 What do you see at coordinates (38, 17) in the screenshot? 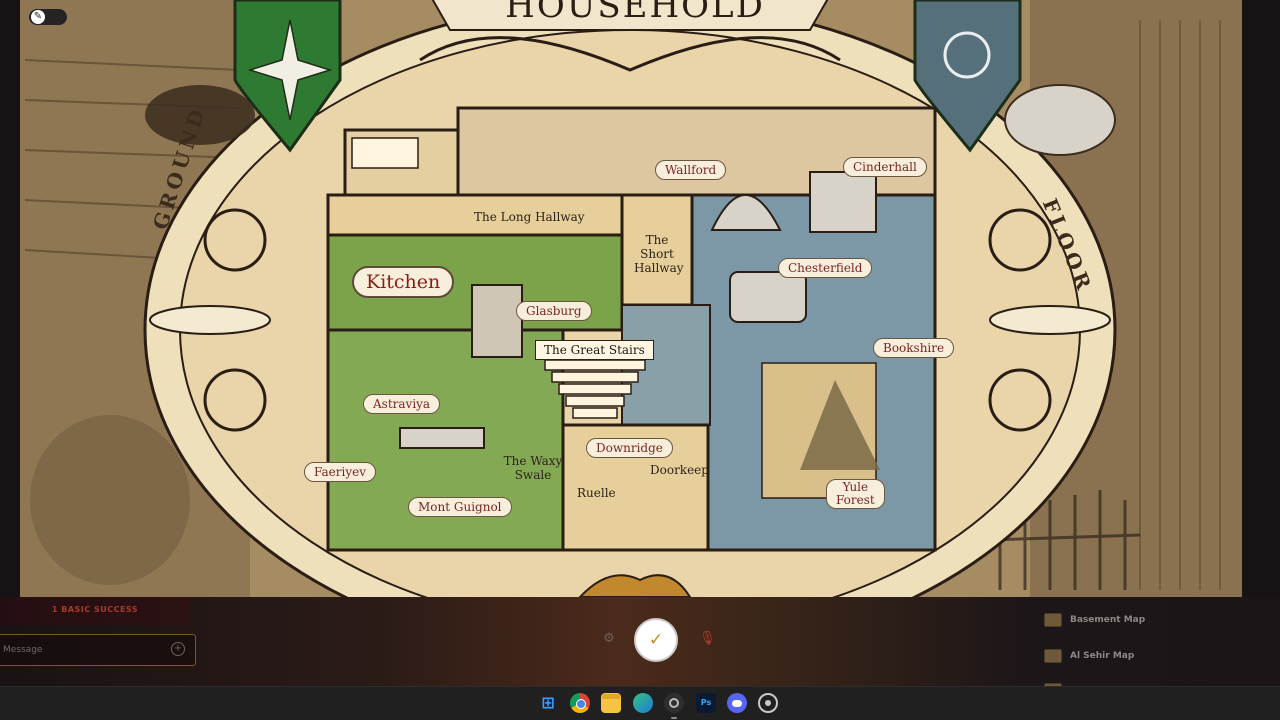
I see `pen-icon: ✎` at bounding box center [38, 17].